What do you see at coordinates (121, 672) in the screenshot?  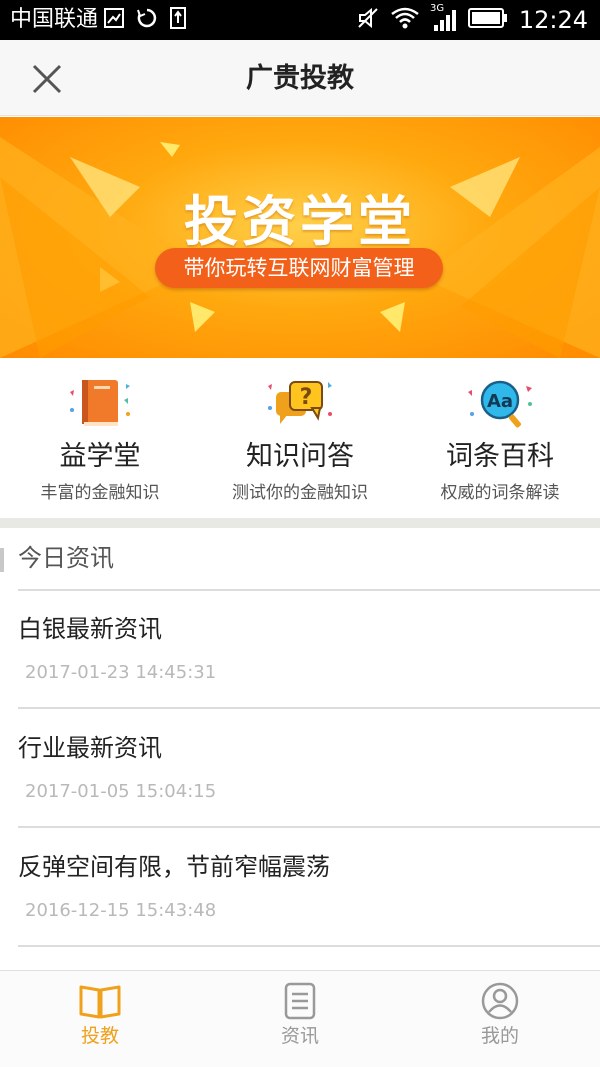 I see `news-date: 2017-01-23 14:45:31` at bounding box center [121, 672].